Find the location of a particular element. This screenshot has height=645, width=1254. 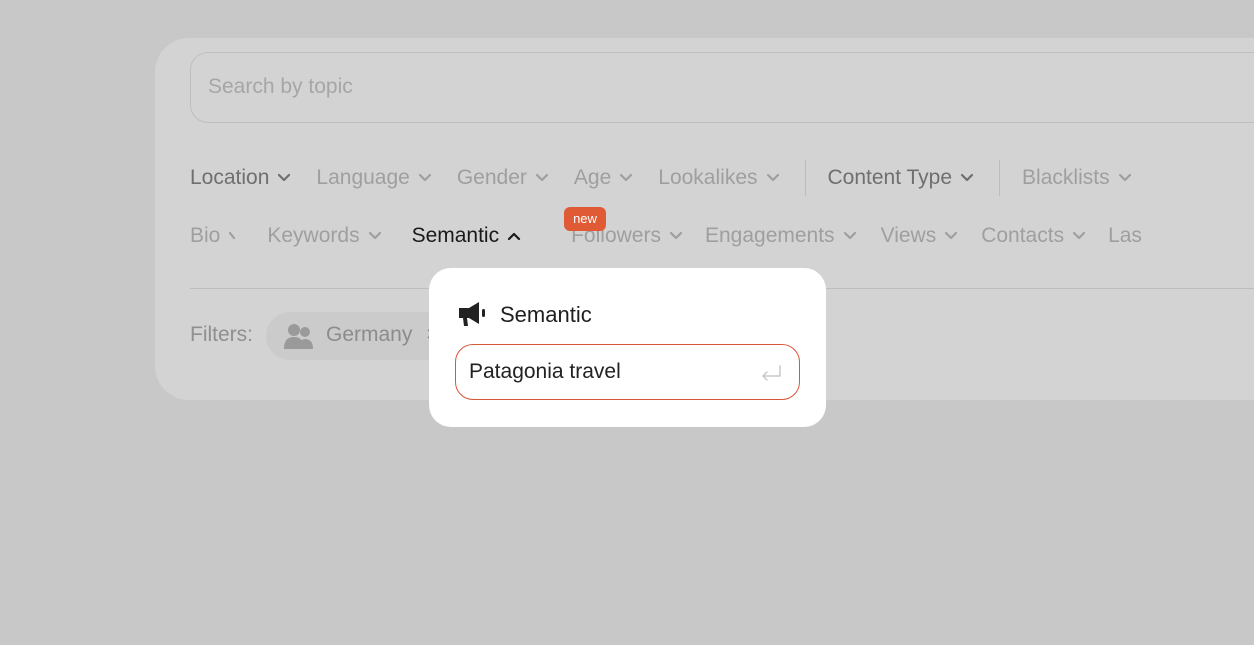

engagements-filter: Engagements is located at coordinates (781, 236).